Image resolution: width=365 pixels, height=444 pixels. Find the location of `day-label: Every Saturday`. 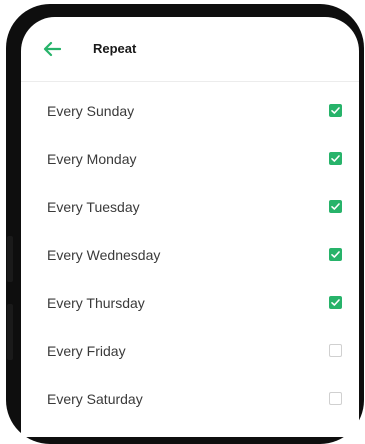

day-label: Every Saturday is located at coordinates (95, 399).